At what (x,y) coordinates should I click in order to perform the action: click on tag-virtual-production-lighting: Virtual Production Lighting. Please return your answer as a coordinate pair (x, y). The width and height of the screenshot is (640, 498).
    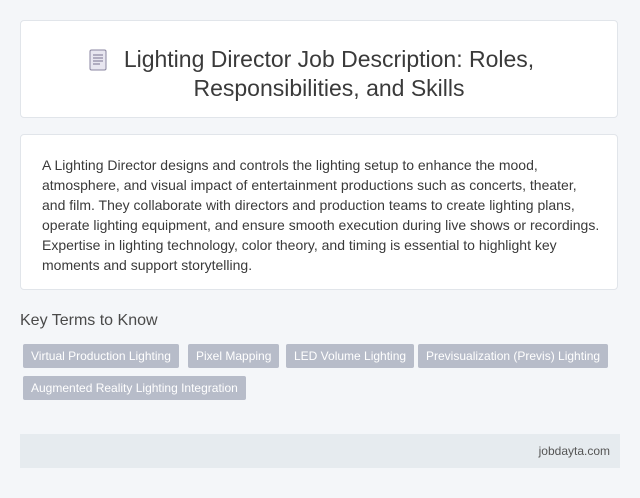
    Looking at the image, I should click on (101, 356).